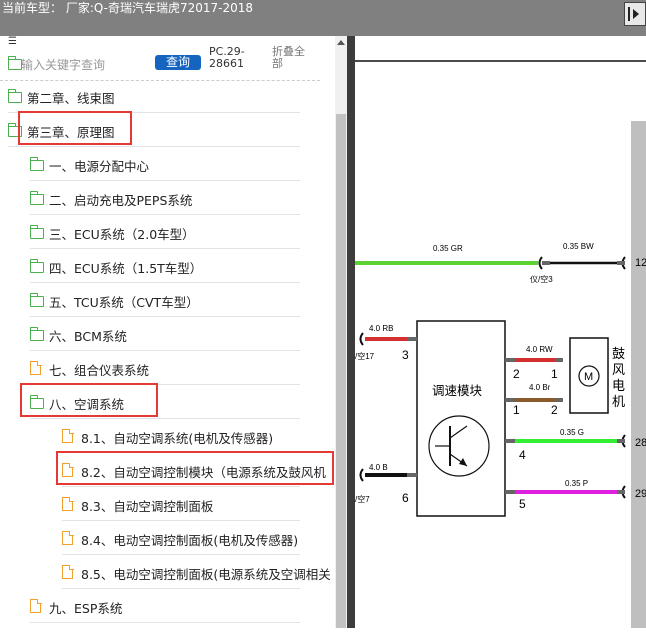 This screenshot has height=632, width=646. What do you see at coordinates (578, 246) in the screenshot?
I see `wire-label-bw: 0.35 BW` at bounding box center [578, 246].